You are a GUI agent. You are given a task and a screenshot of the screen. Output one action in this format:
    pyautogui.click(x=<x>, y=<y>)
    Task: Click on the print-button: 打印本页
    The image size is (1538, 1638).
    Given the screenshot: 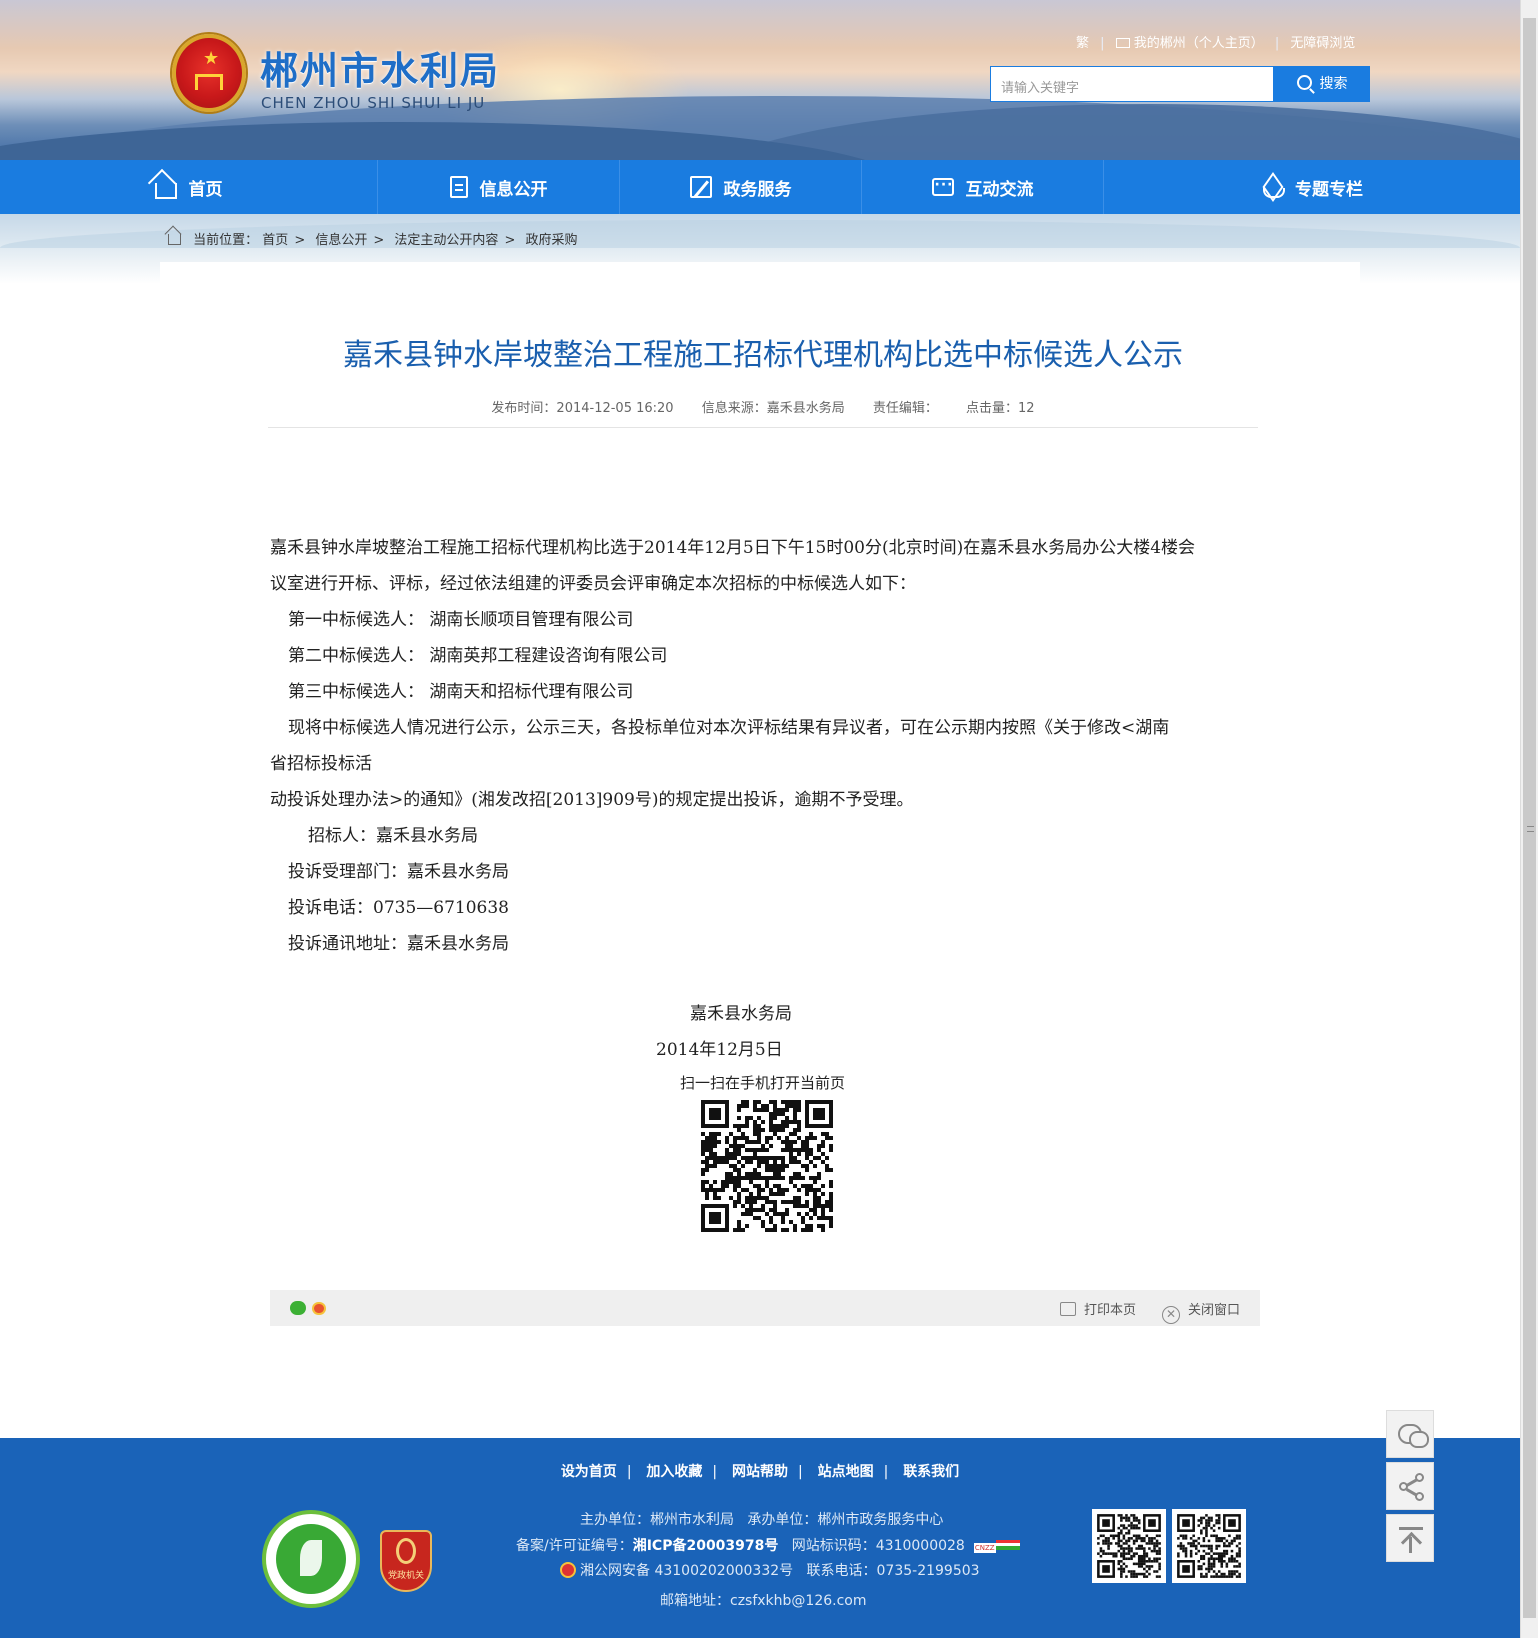 What is the action you would take?
    pyautogui.click(x=1098, y=1308)
    